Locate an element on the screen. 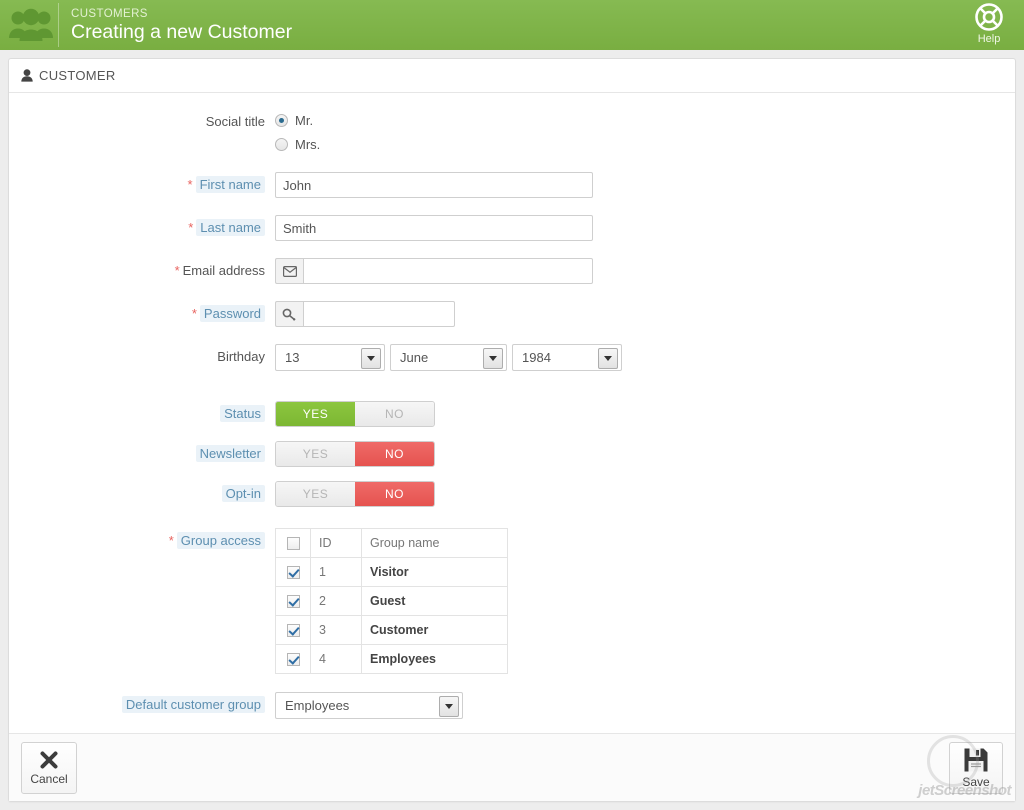 This screenshot has height=810, width=1024. label-optin-text: Opt-in is located at coordinates (243, 493).